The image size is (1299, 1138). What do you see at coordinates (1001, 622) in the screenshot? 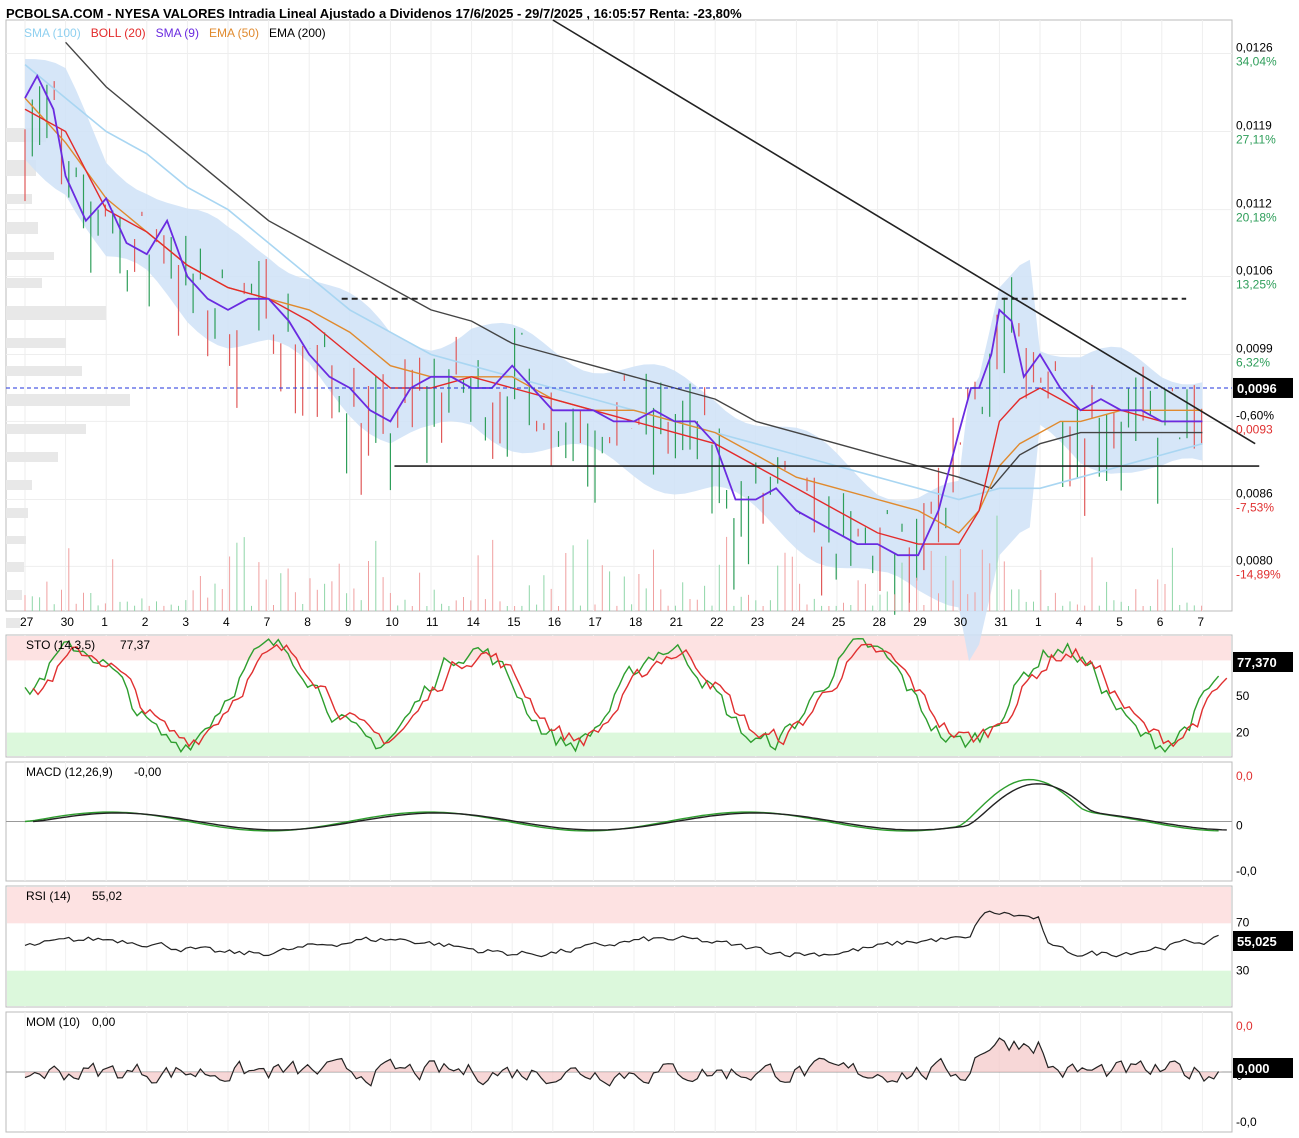
I see `x-tick-label: 31` at bounding box center [1001, 622].